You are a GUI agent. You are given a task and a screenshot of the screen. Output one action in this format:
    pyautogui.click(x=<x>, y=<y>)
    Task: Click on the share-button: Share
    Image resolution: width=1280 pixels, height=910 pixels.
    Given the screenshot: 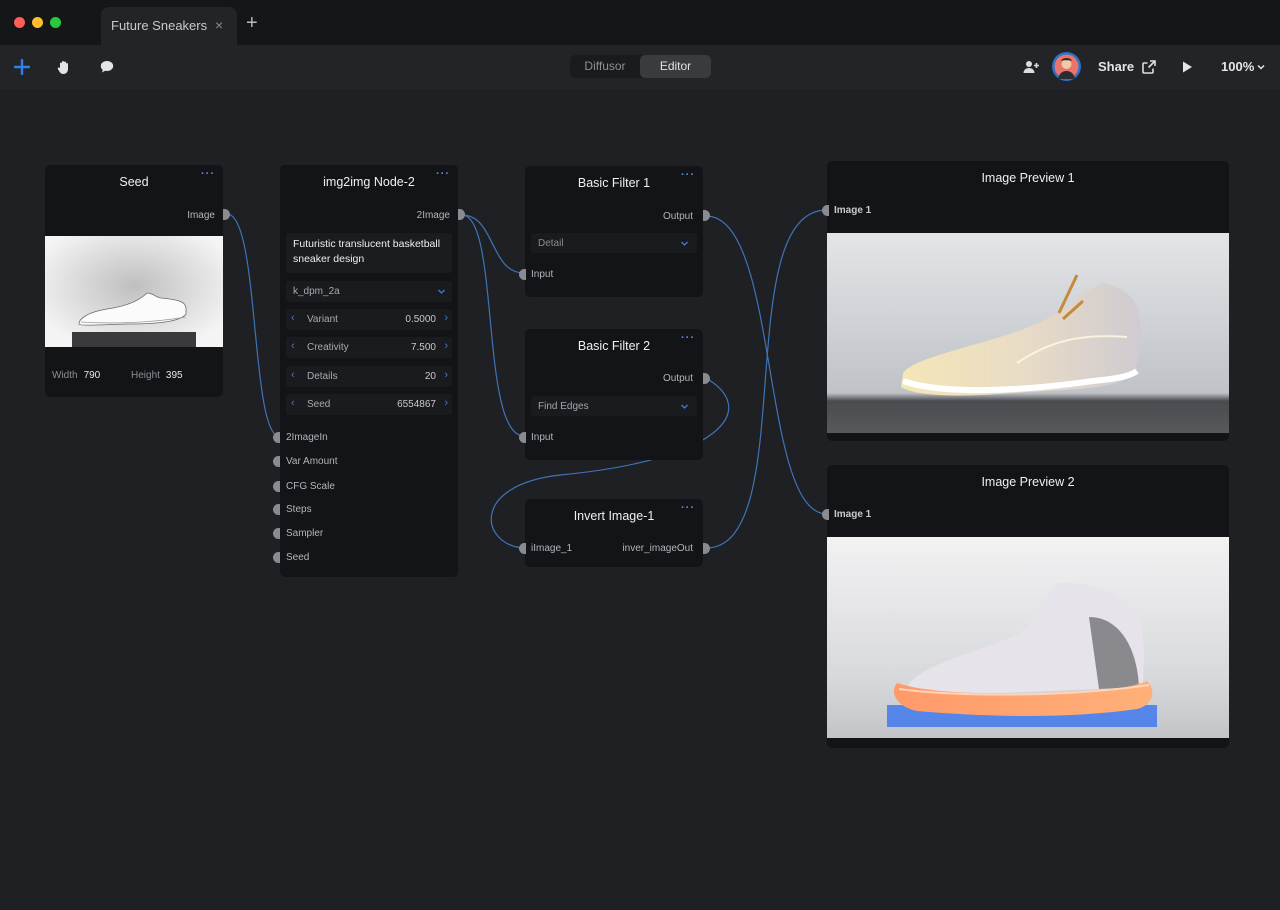 What is the action you would take?
    pyautogui.click(x=1116, y=66)
    